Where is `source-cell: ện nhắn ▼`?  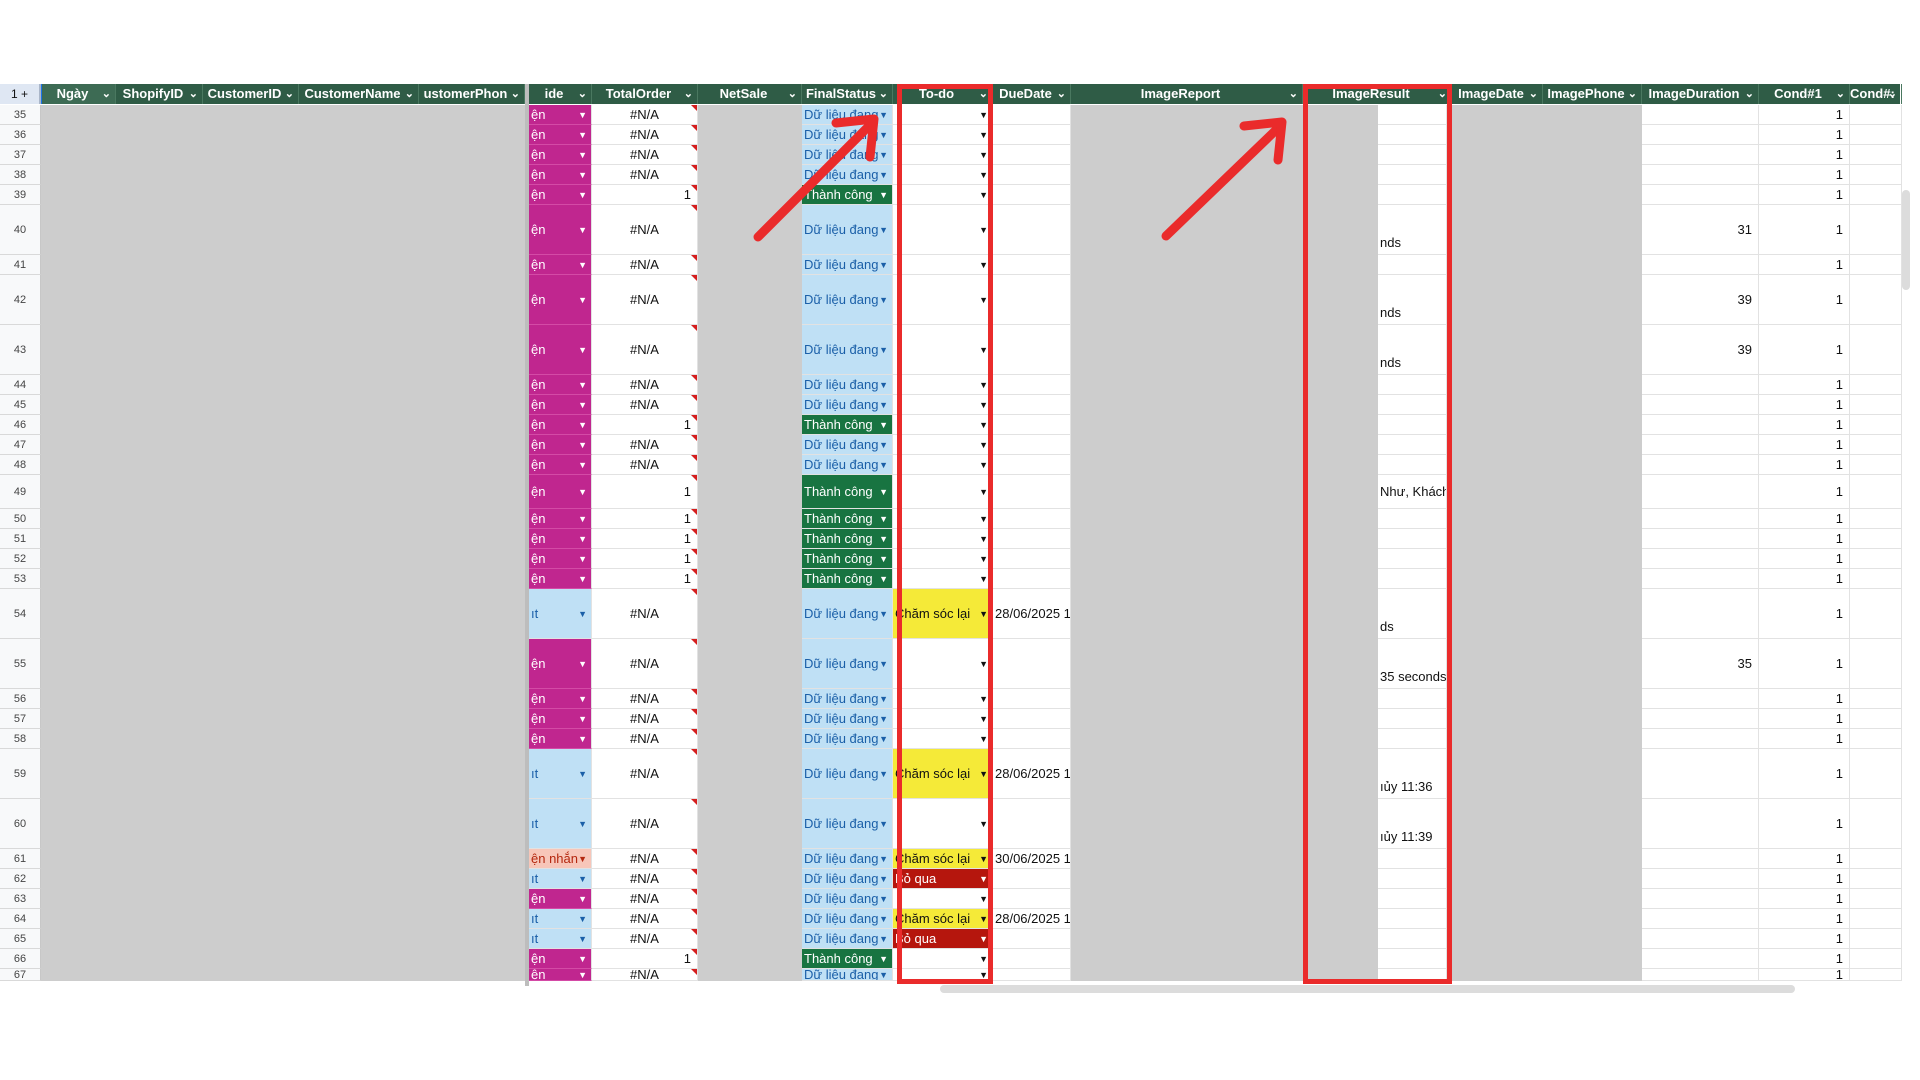 source-cell: ện nhắn ▼ is located at coordinates (560, 859).